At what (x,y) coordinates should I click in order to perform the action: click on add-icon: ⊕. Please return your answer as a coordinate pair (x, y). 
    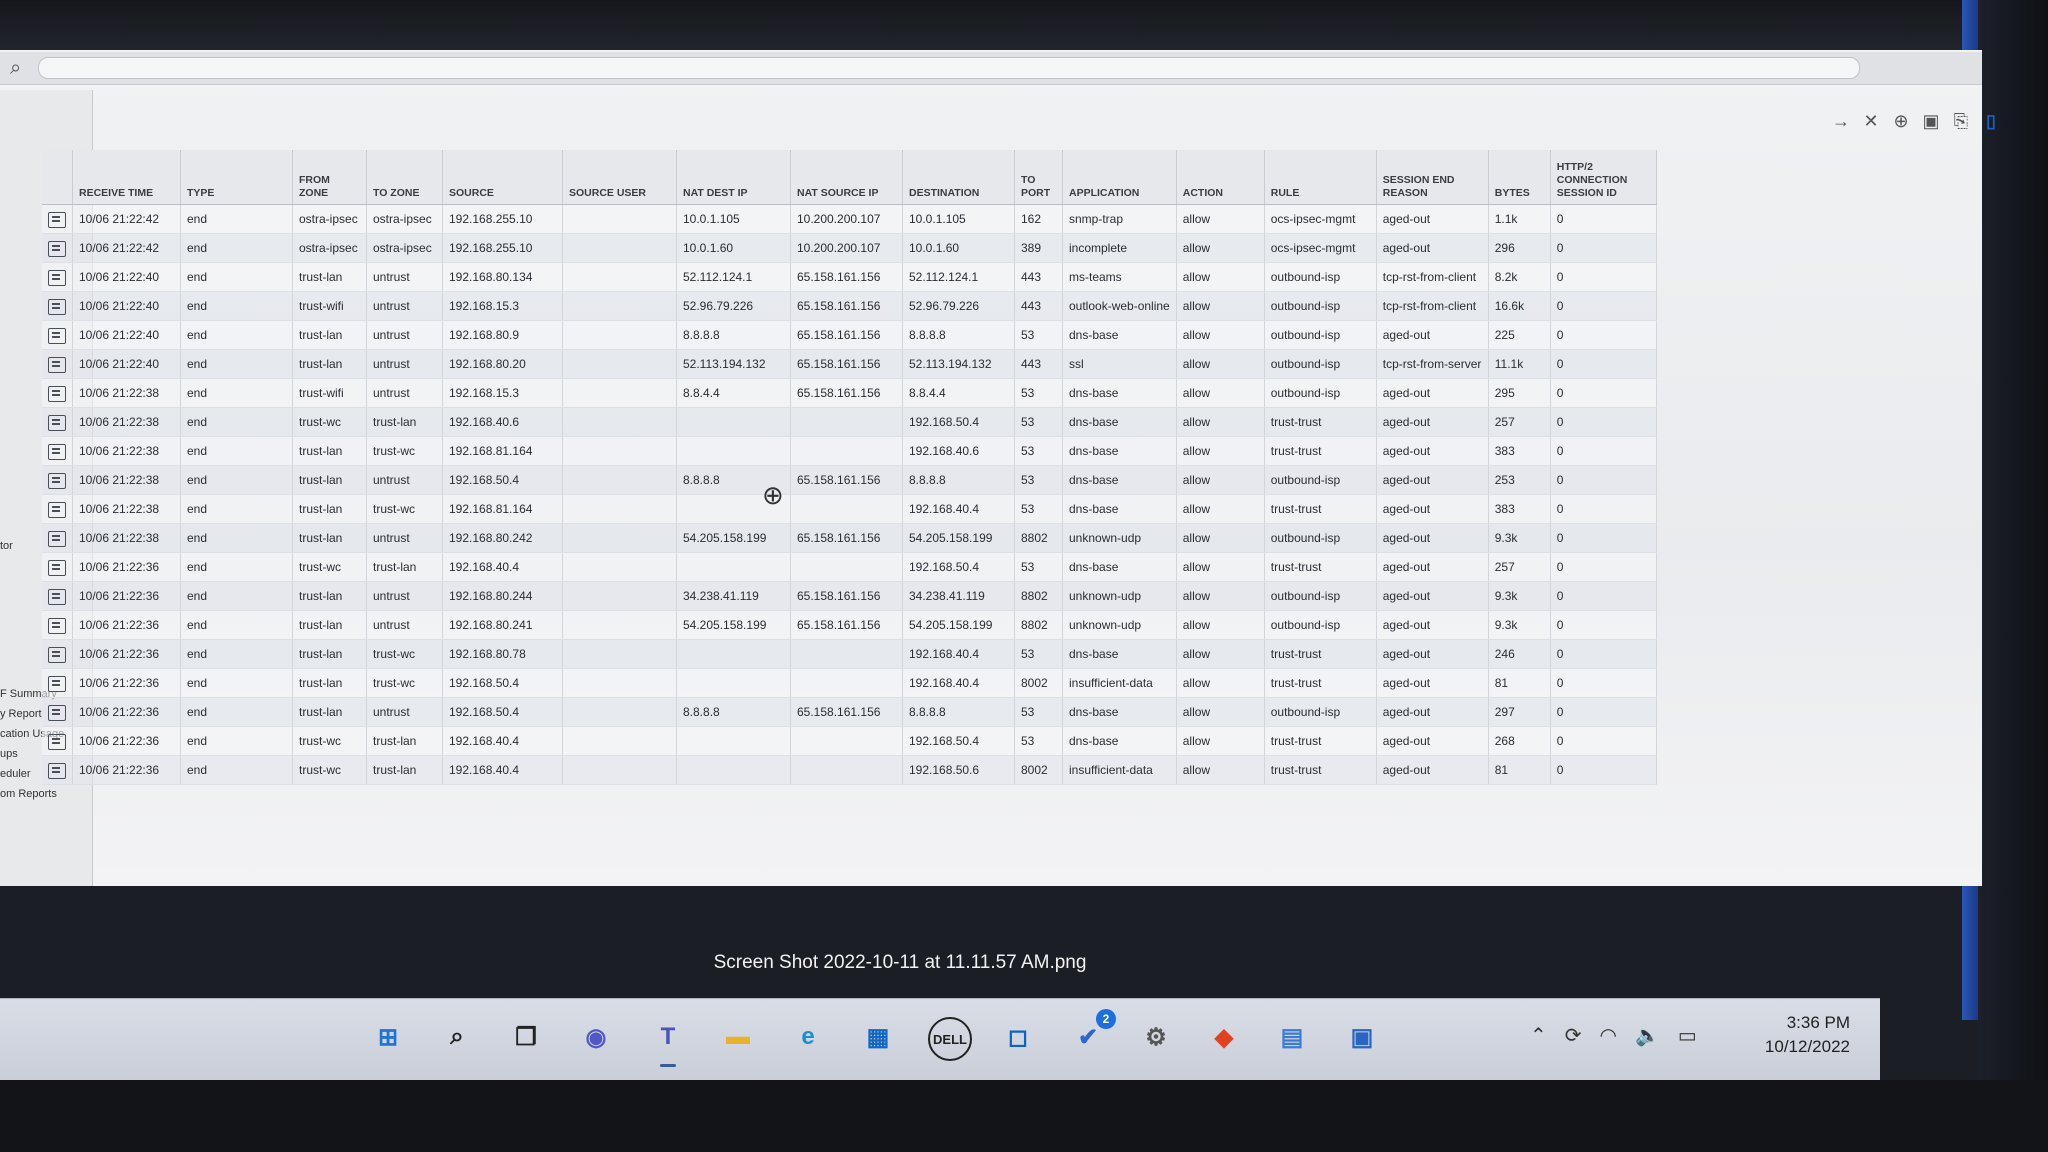
    Looking at the image, I should click on (1901, 121).